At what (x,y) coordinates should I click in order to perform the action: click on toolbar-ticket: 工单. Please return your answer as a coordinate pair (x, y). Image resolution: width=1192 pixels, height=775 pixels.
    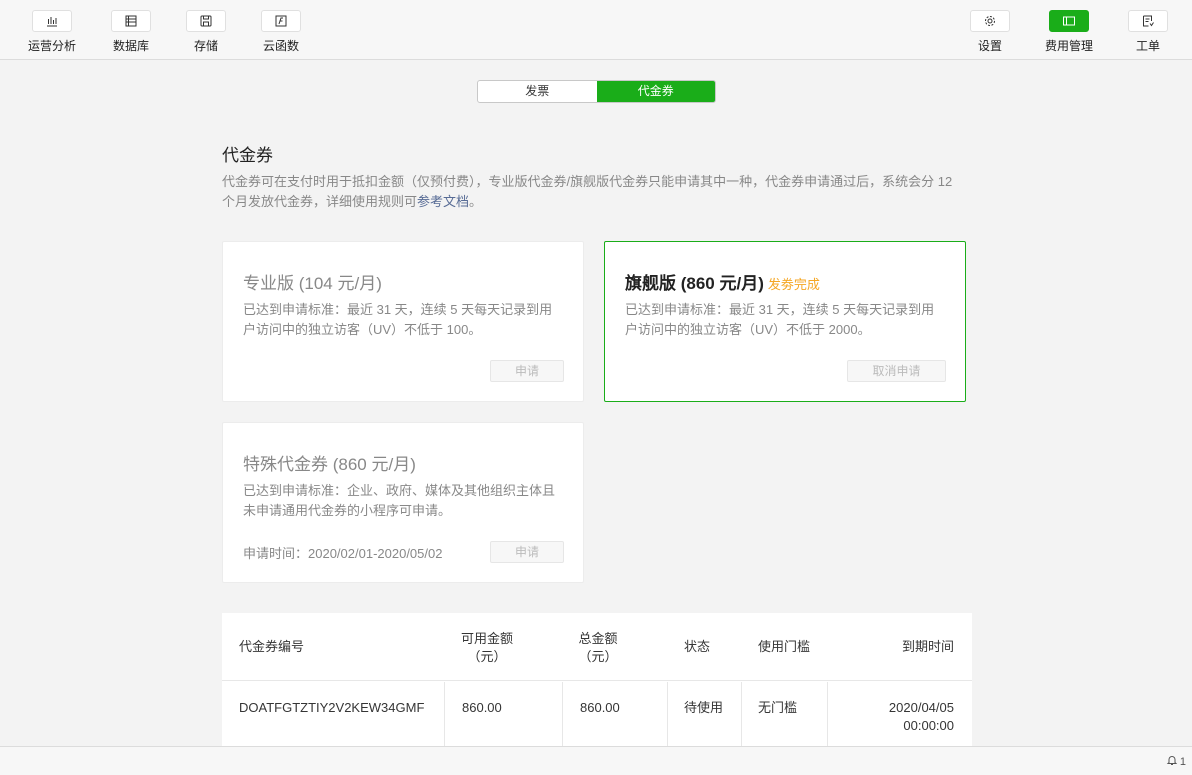
    Looking at the image, I should click on (1148, 32).